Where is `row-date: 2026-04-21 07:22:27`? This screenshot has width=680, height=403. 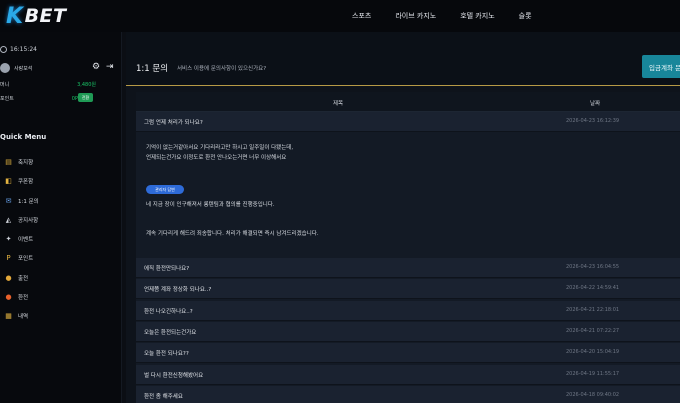
row-date: 2026-04-21 07:22:27 is located at coordinates (593, 330).